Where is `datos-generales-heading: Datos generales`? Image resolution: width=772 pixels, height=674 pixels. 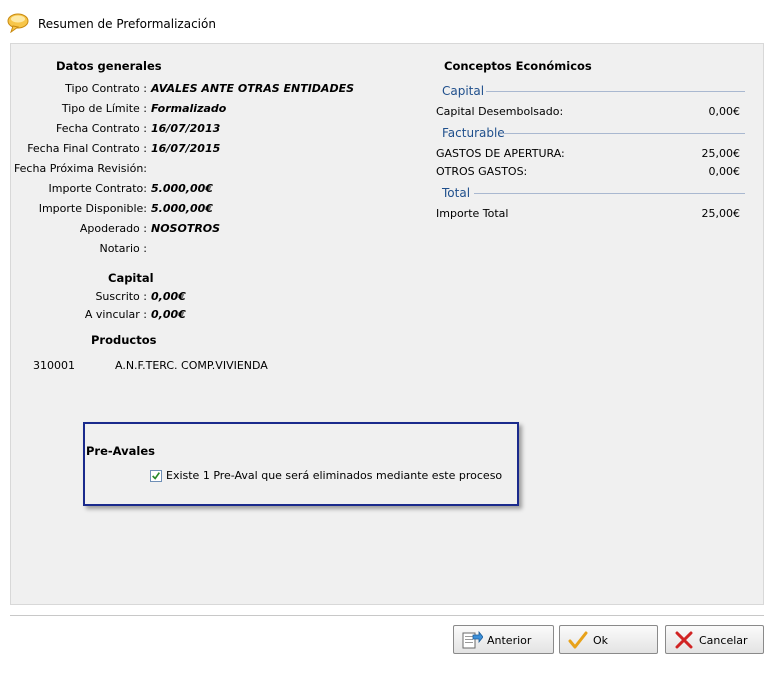
datos-generales-heading: Datos generales is located at coordinates (109, 66).